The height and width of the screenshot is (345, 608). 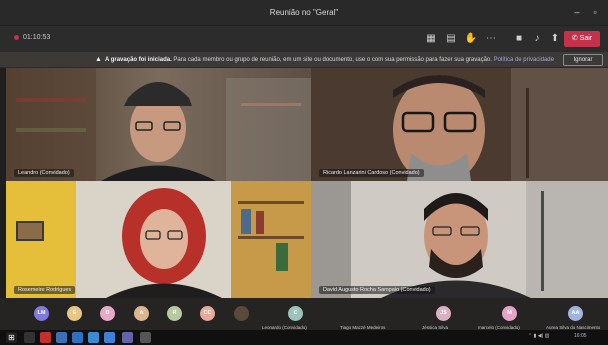 I want to click on start-menu-icon: ⊞, so click(x=11, y=337).